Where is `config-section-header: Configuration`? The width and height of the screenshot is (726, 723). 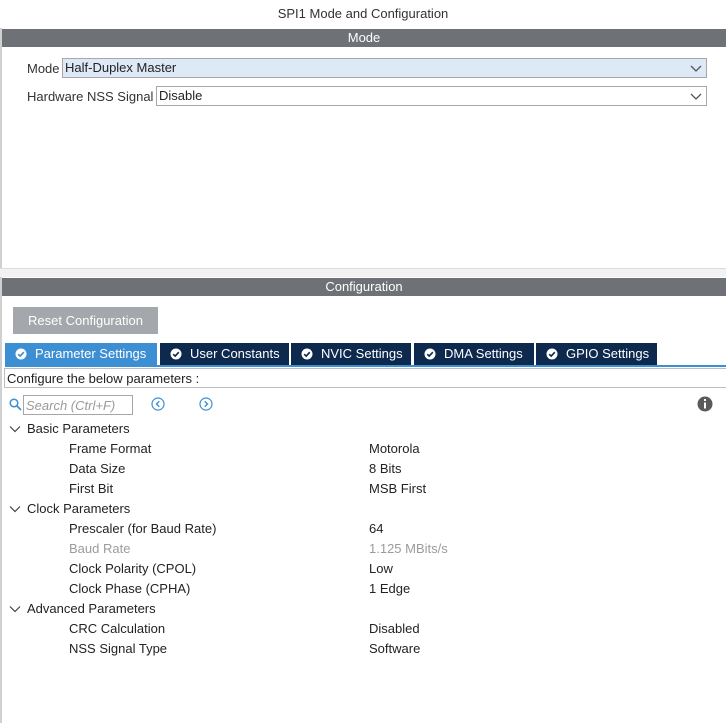
config-section-header: Configuration is located at coordinates (364, 287).